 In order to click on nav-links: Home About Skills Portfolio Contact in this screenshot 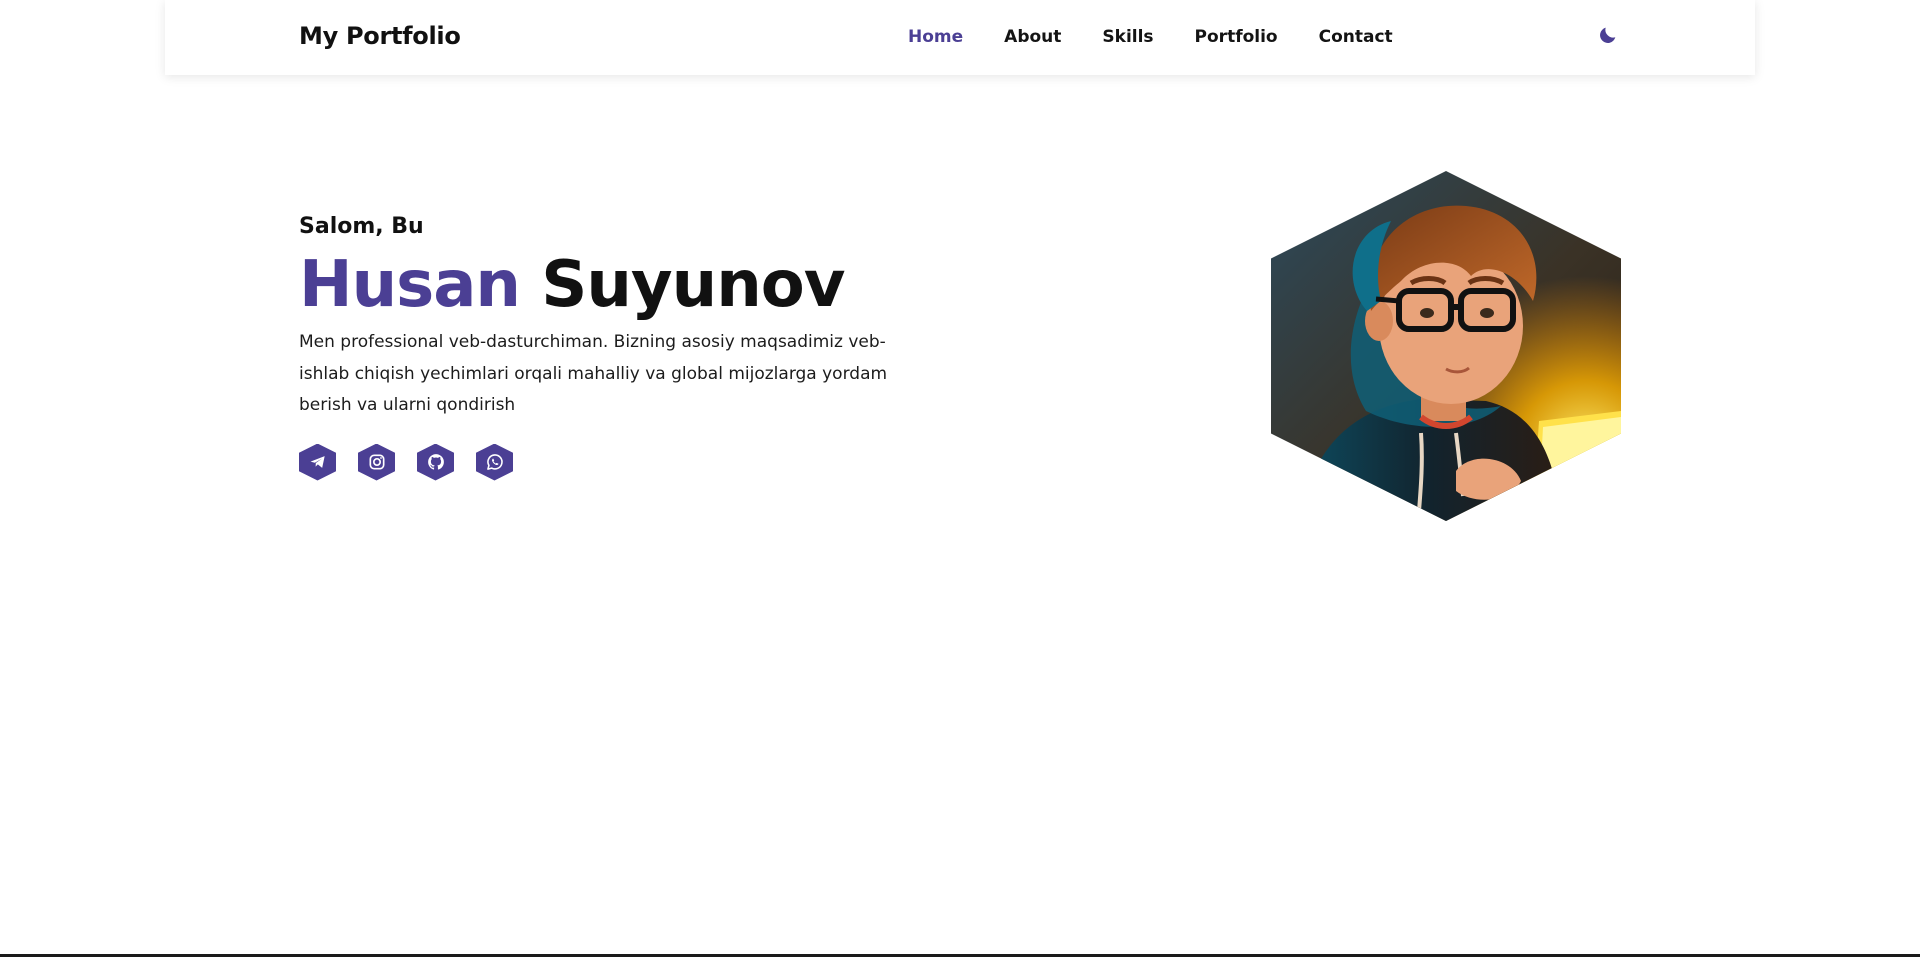, I will do `click(1171, 37)`.